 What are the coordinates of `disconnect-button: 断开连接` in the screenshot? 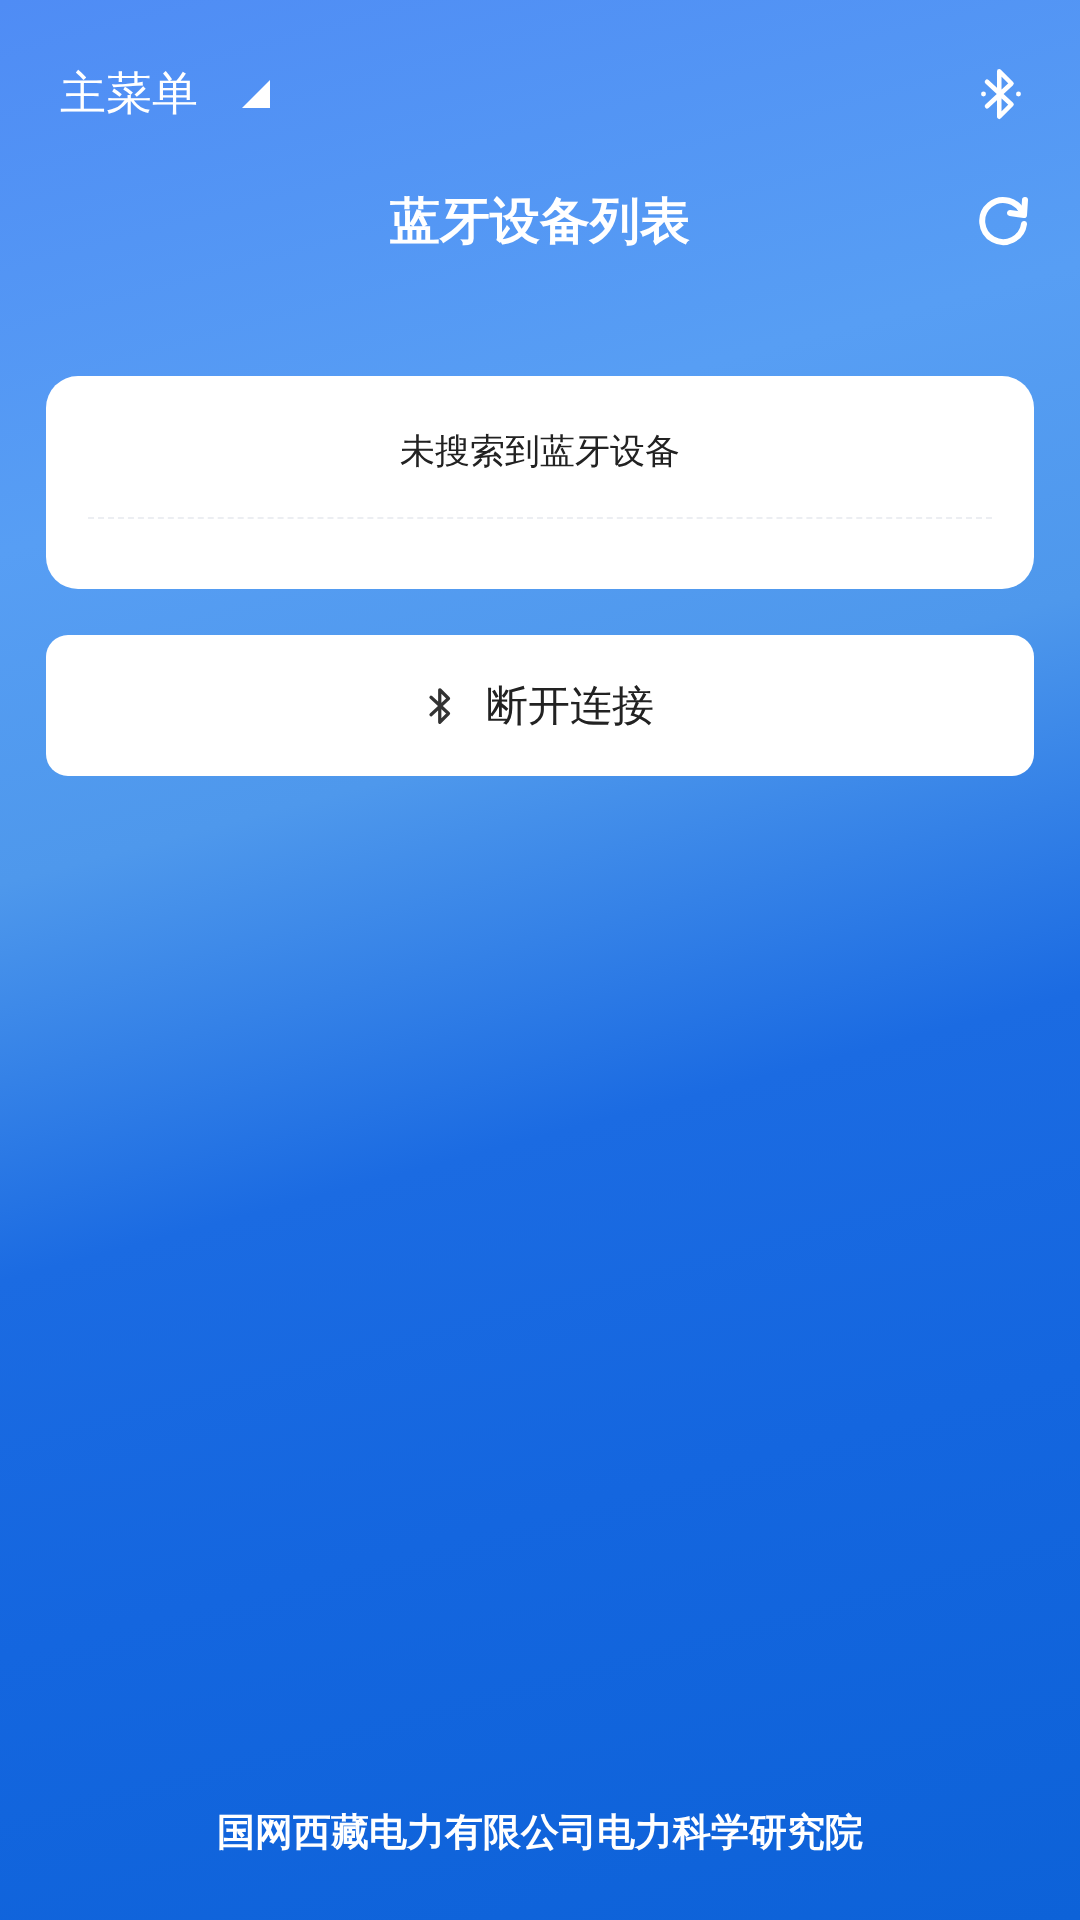 It's located at (540, 705).